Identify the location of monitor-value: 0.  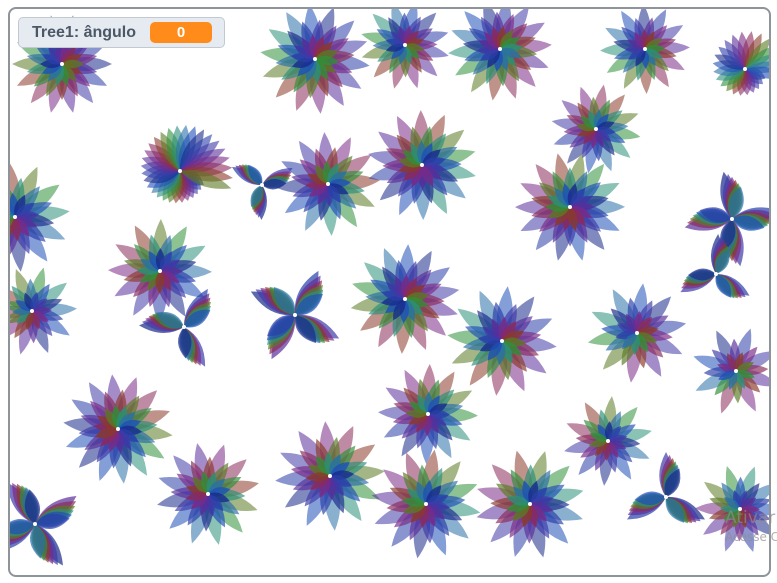
(181, 32).